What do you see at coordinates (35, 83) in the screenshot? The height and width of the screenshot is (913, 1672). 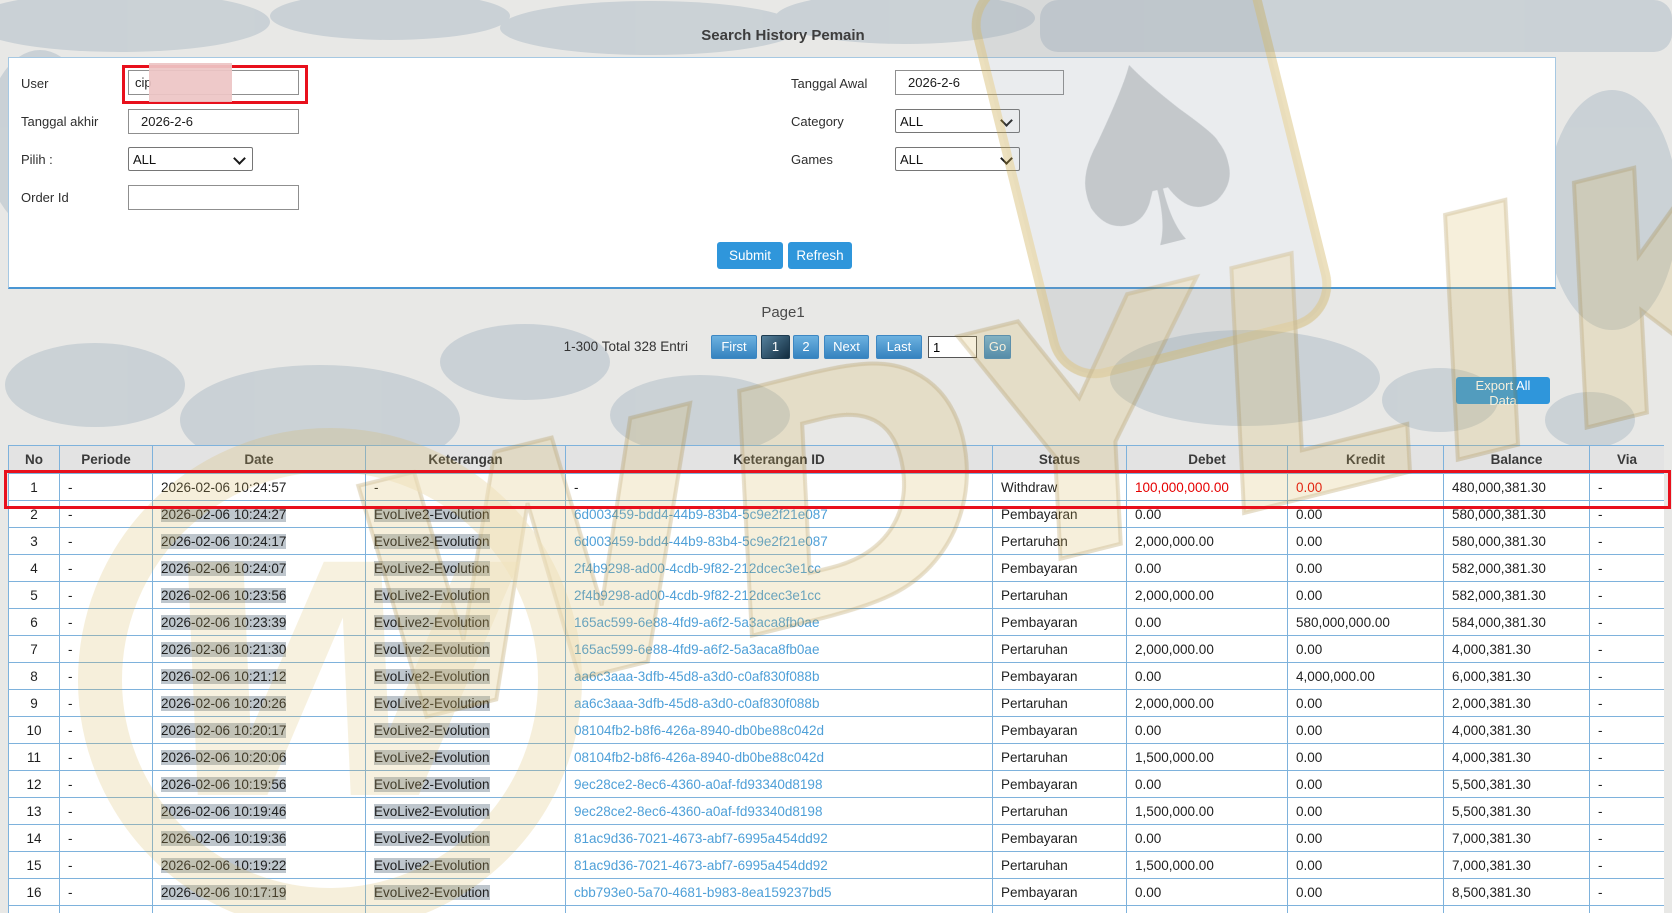 I see `user-label: User` at bounding box center [35, 83].